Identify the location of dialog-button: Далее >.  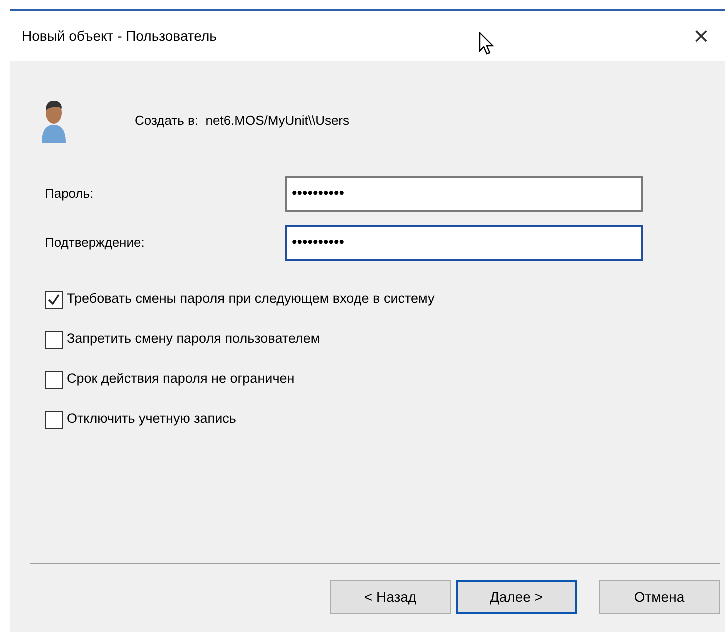
(516, 597).